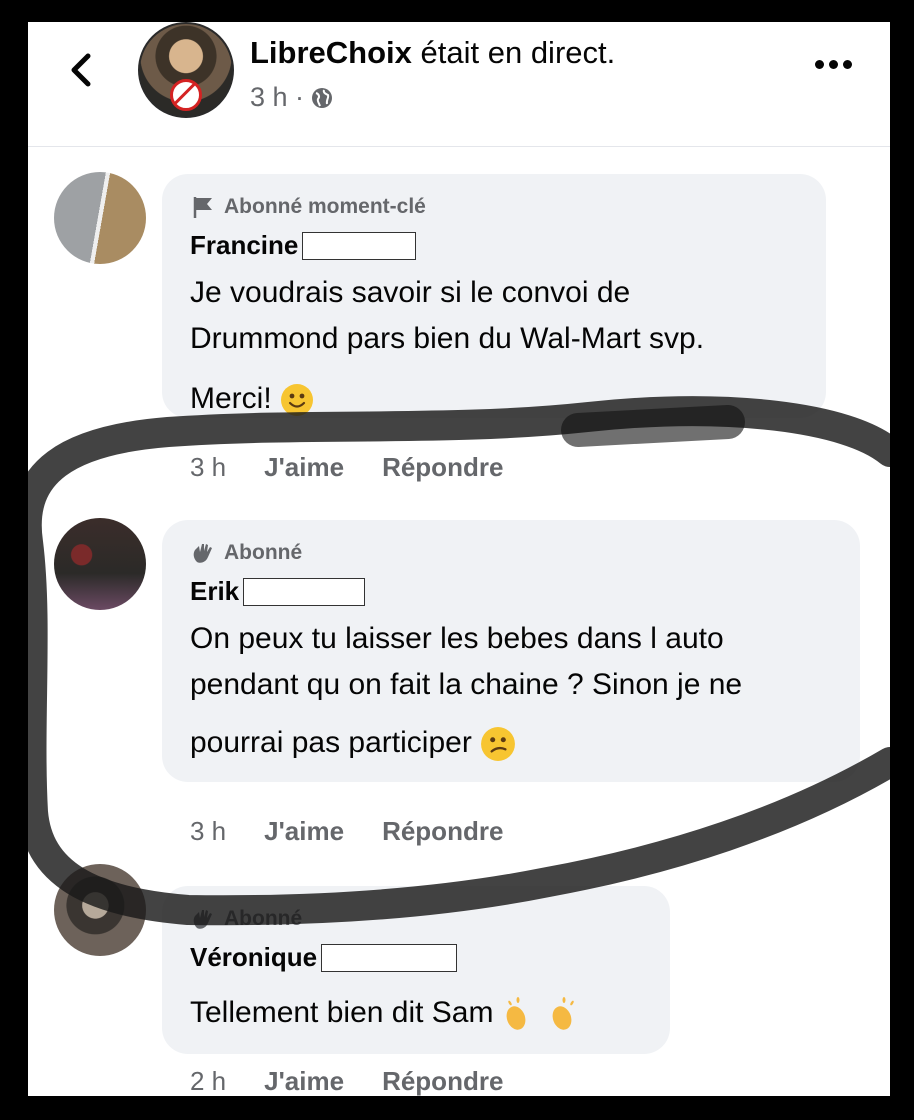 The width and height of the screenshot is (914, 1120). I want to click on author-name-row: Francine, so click(303, 245).